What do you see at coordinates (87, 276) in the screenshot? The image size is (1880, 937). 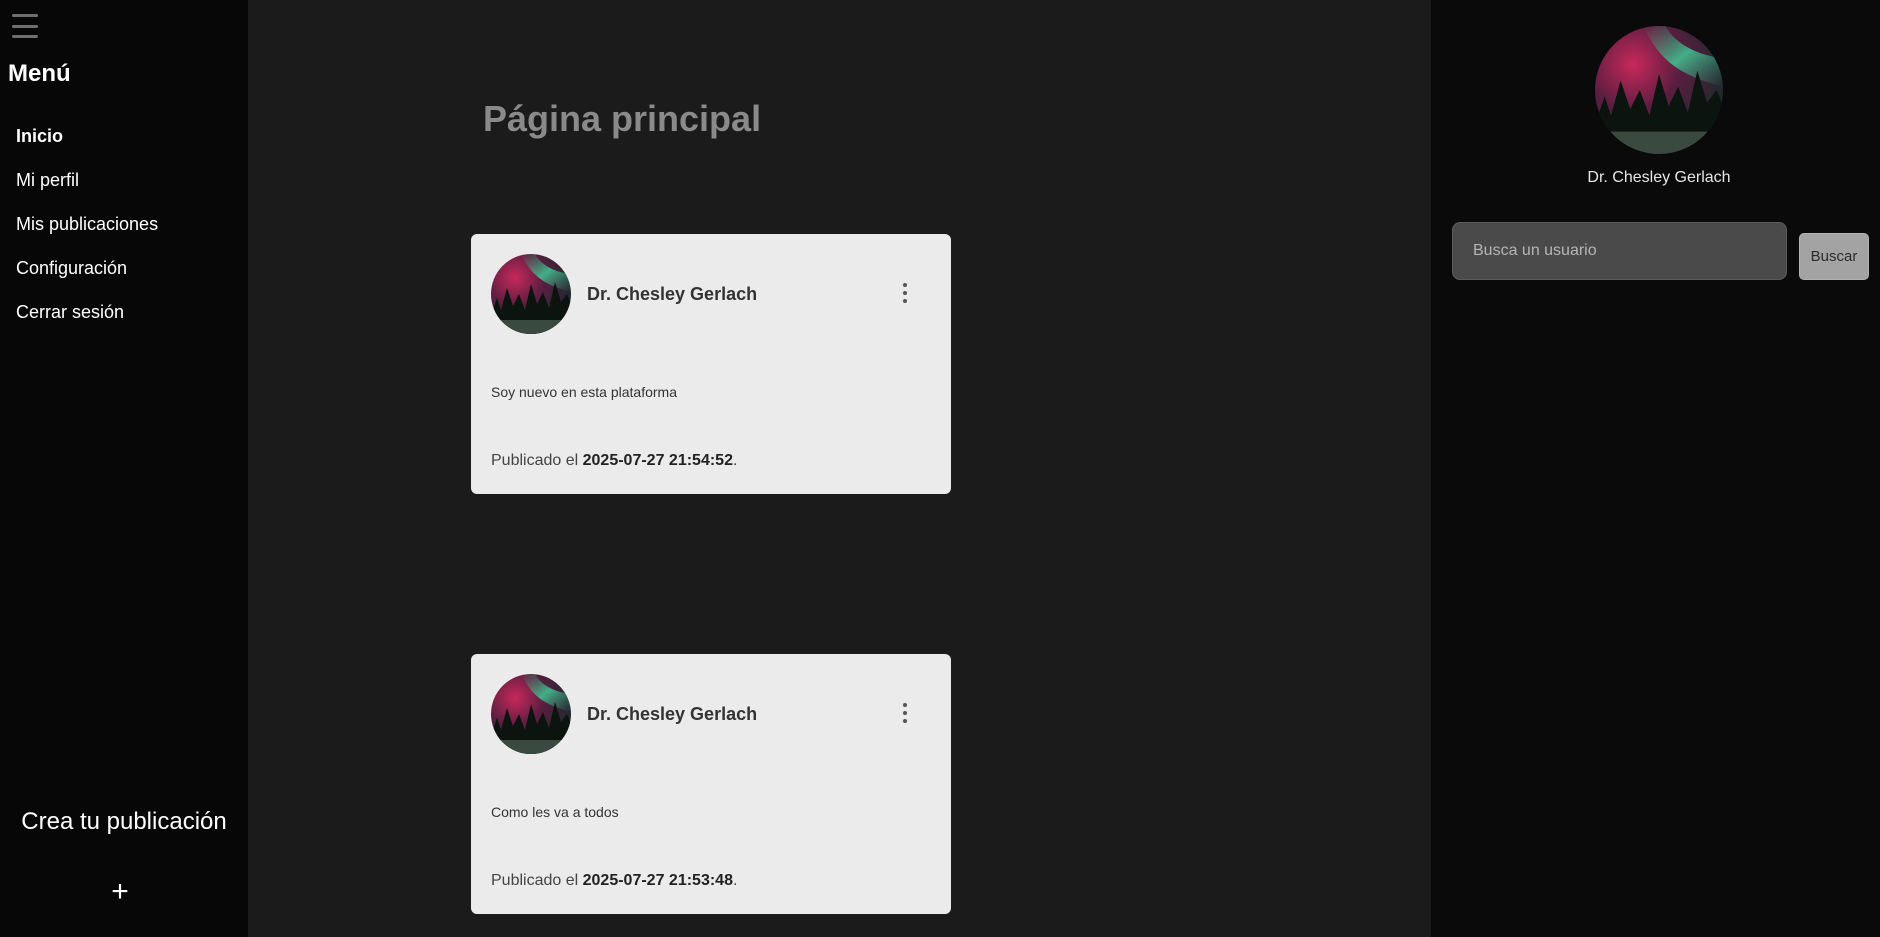 I see `sidebar-item-configuracion: Configuración` at bounding box center [87, 276].